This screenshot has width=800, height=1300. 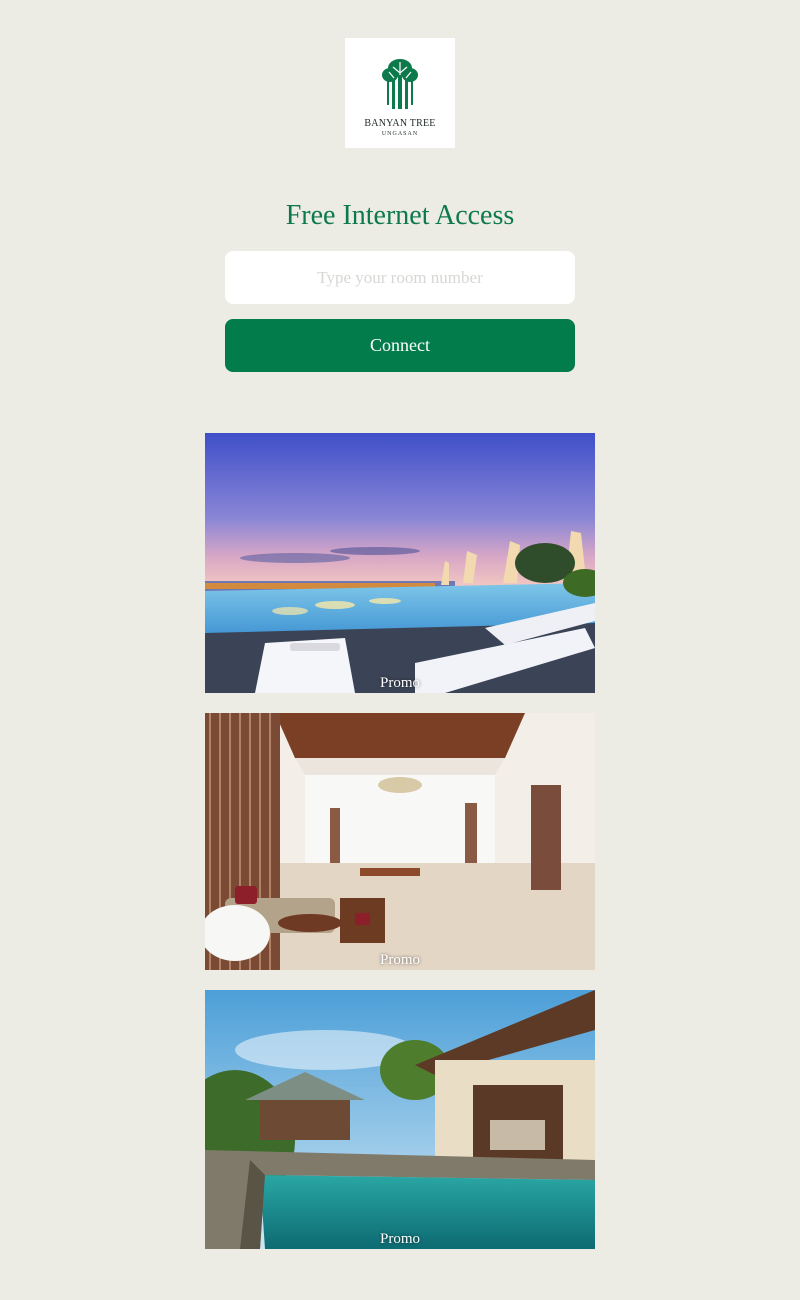 I want to click on promo-image-villa, so click(x=400, y=1119).